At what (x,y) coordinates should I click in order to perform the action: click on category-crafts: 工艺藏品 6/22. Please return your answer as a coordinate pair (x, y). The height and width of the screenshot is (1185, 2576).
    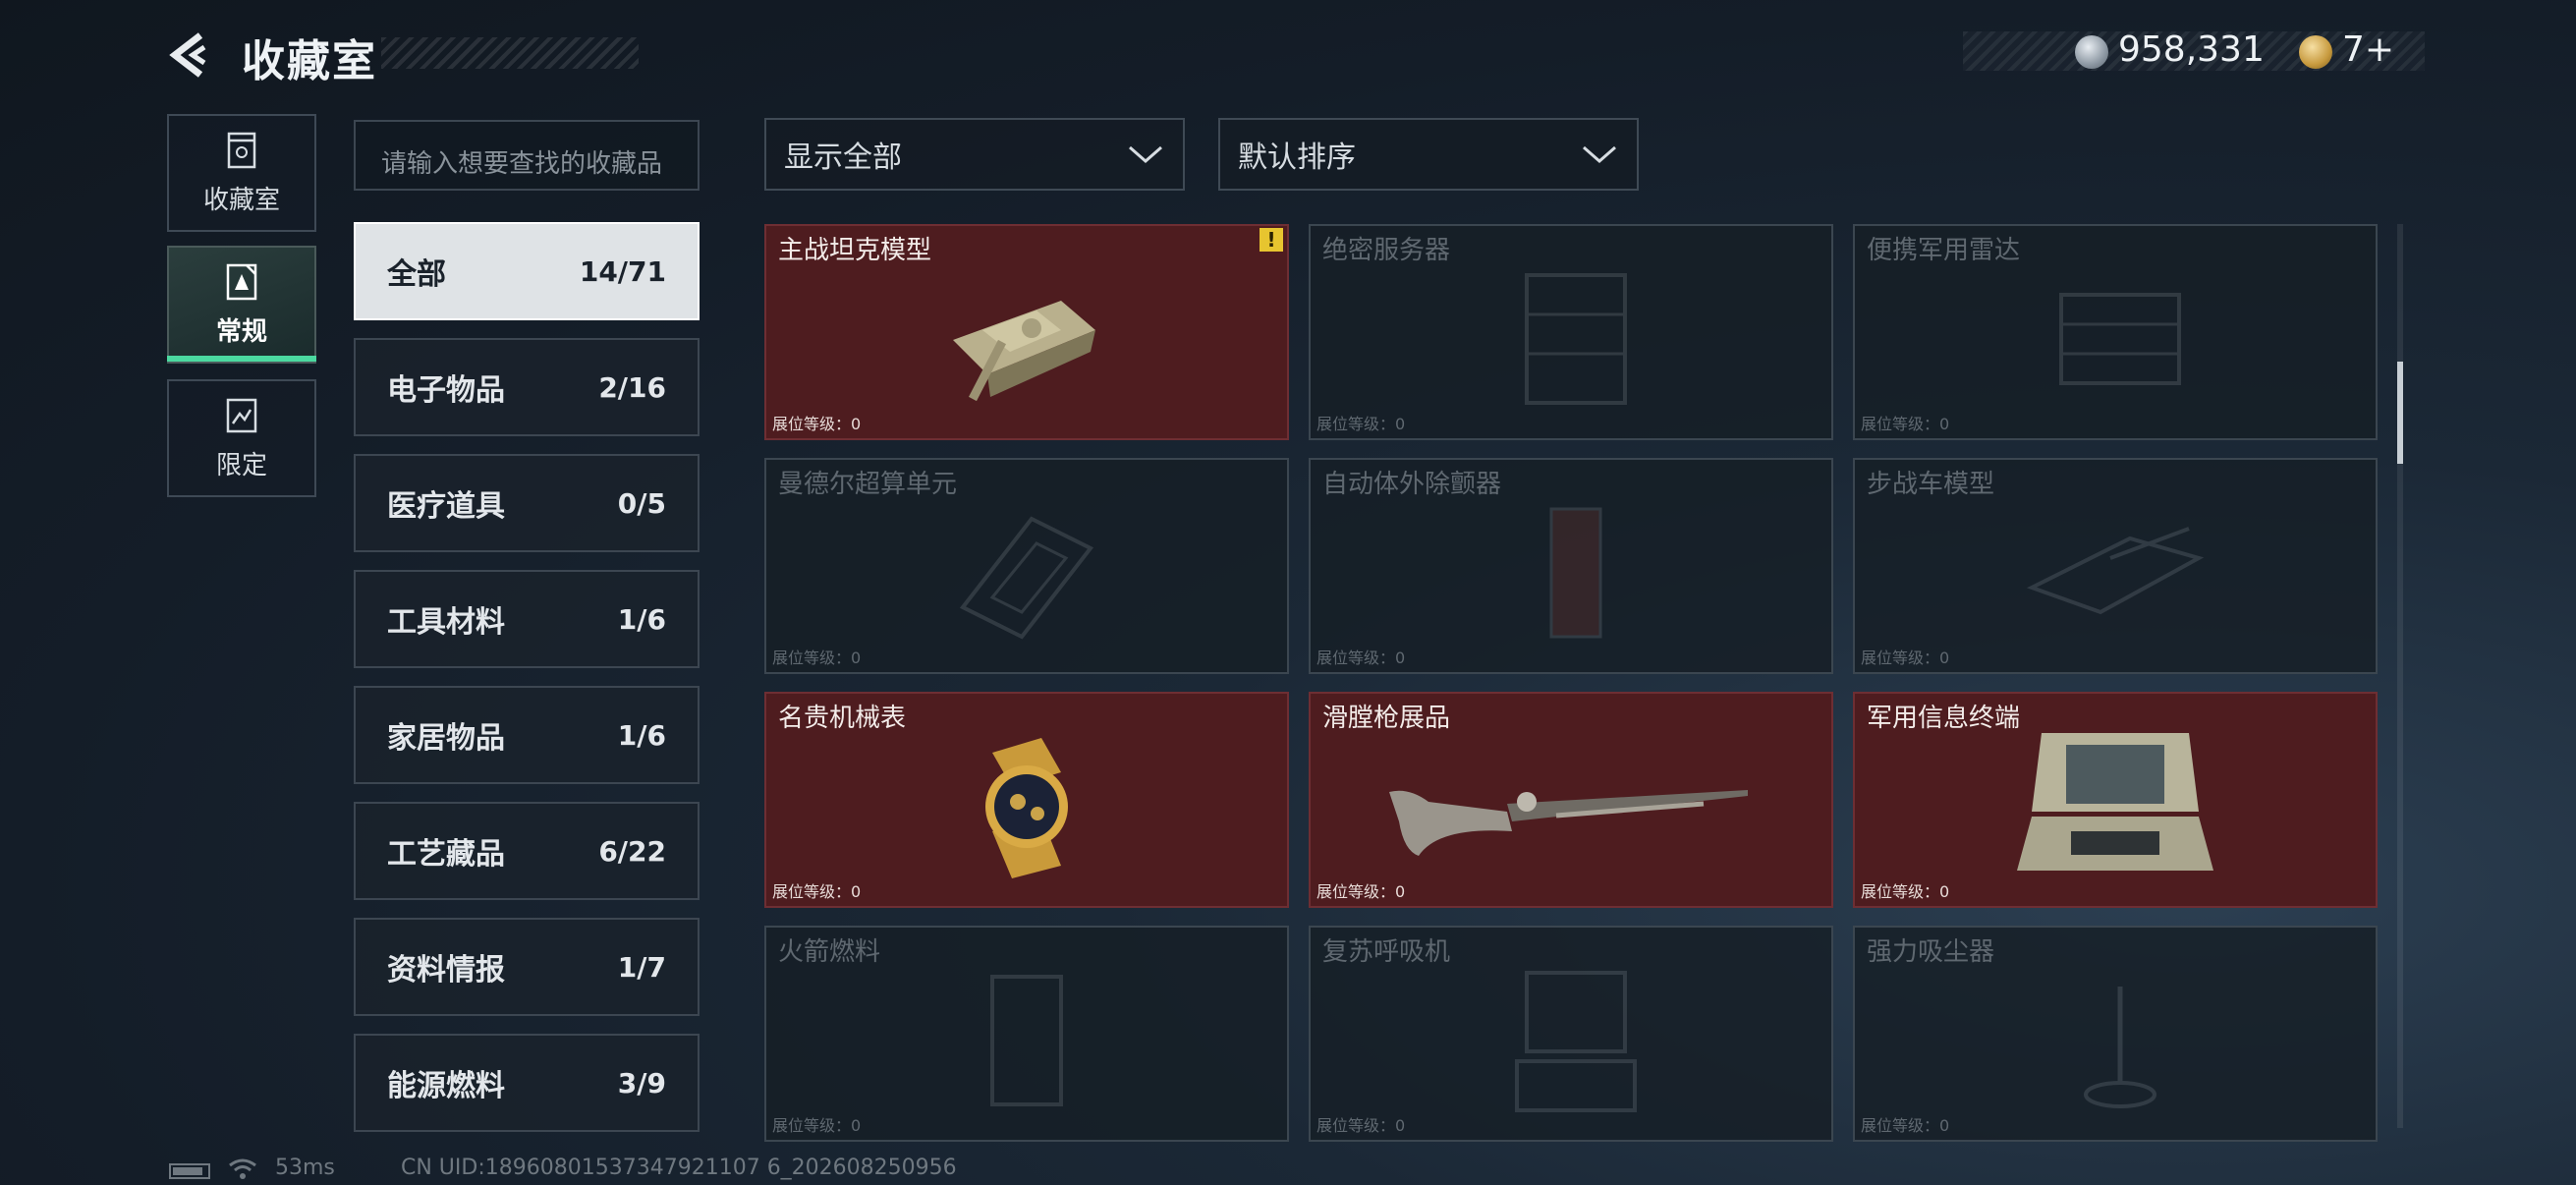
    Looking at the image, I should click on (527, 851).